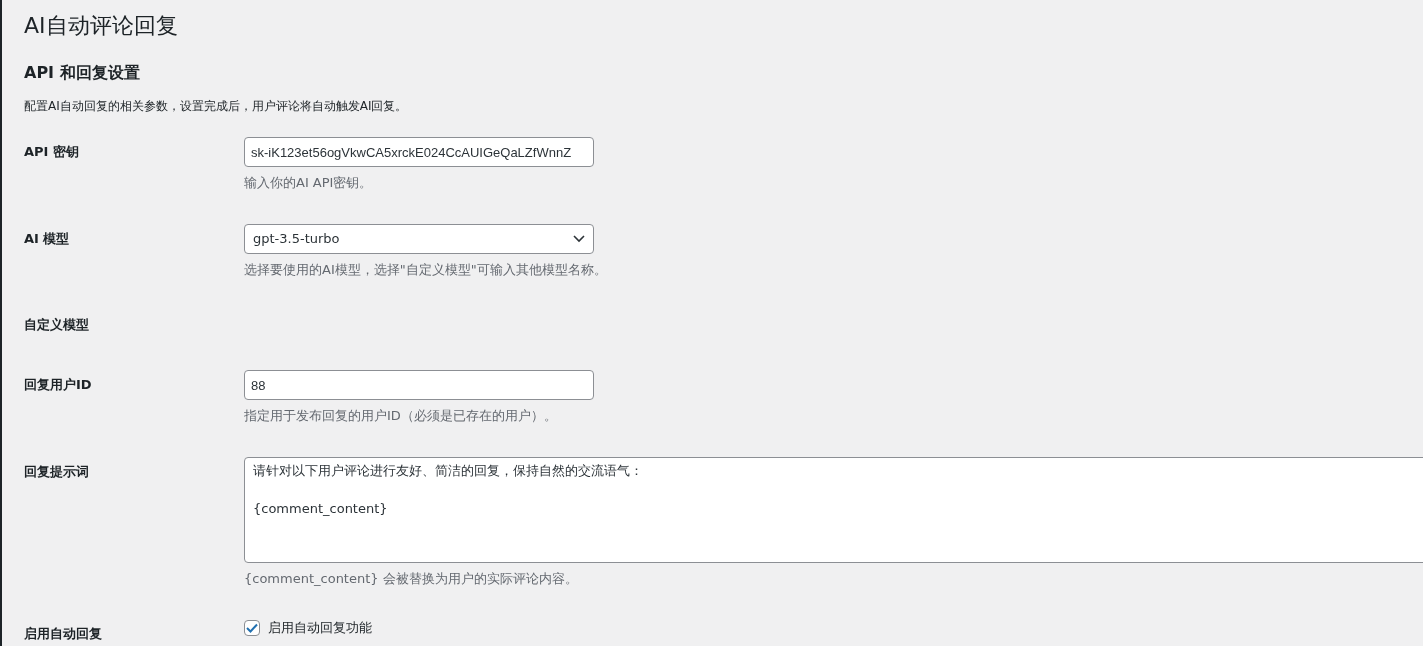 The height and width of the screenshot is (646, 1423). Describe the element at coordinates (51, 152) in the screenshot. I see `field-label: API 密钥` at that location.